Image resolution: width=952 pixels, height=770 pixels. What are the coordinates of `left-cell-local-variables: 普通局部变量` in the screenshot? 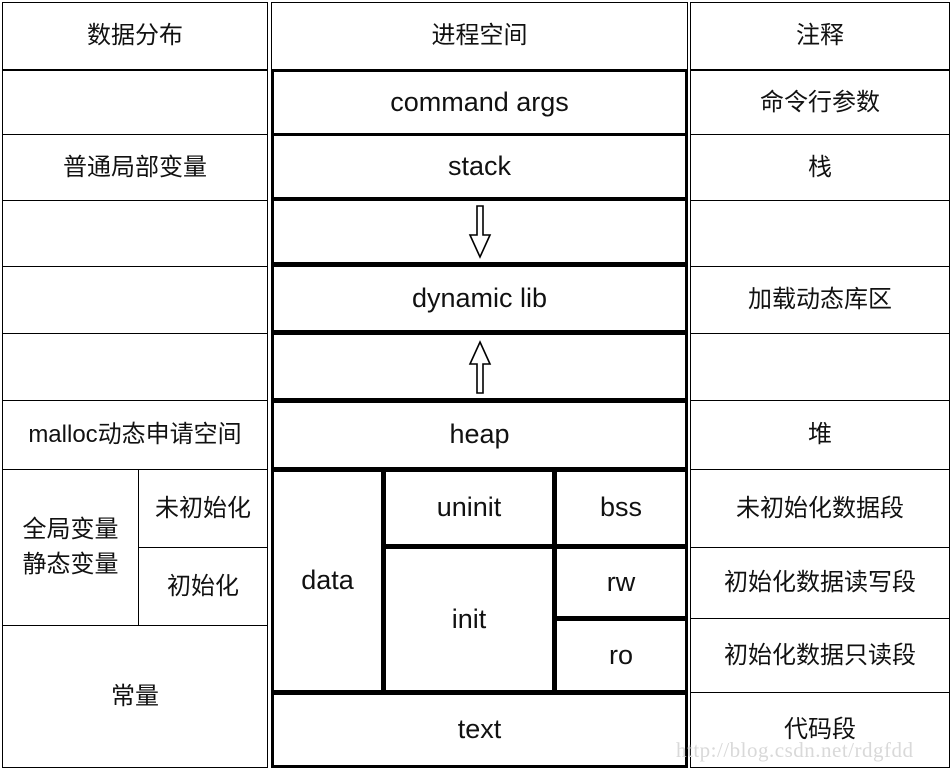 It's located at (135, 167).